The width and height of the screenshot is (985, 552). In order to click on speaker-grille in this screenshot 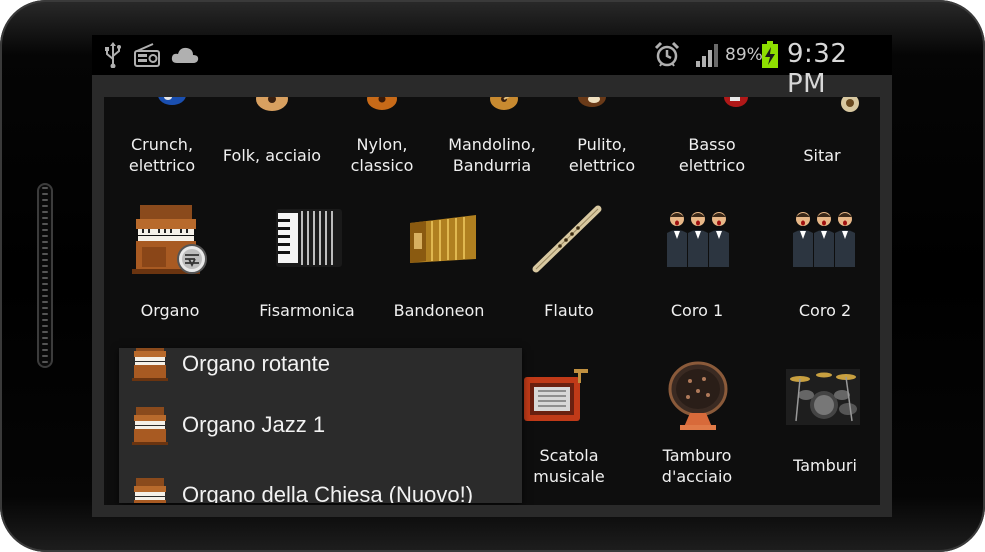, I will do `click(45, 275)`.